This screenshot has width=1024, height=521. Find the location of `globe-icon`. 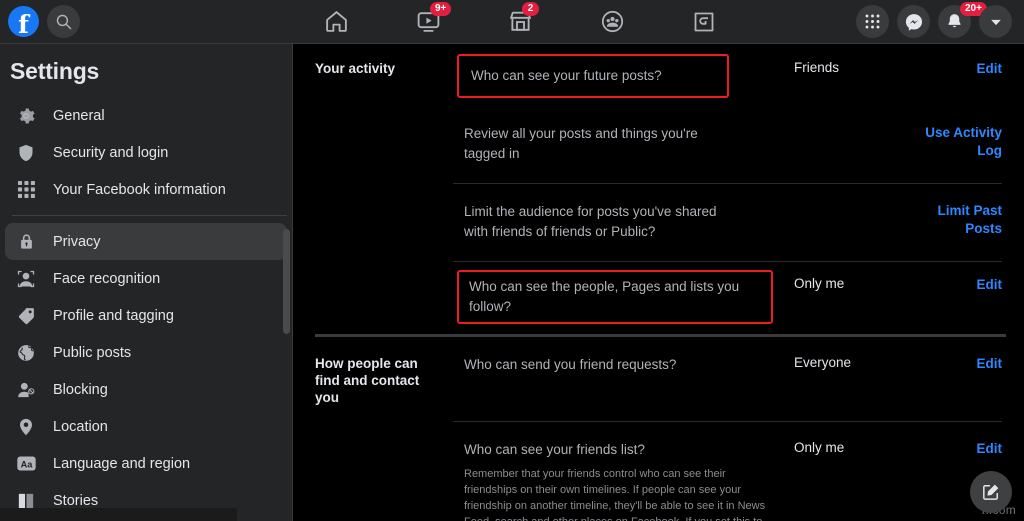

globe-icon is located at coordinates (26, 353).